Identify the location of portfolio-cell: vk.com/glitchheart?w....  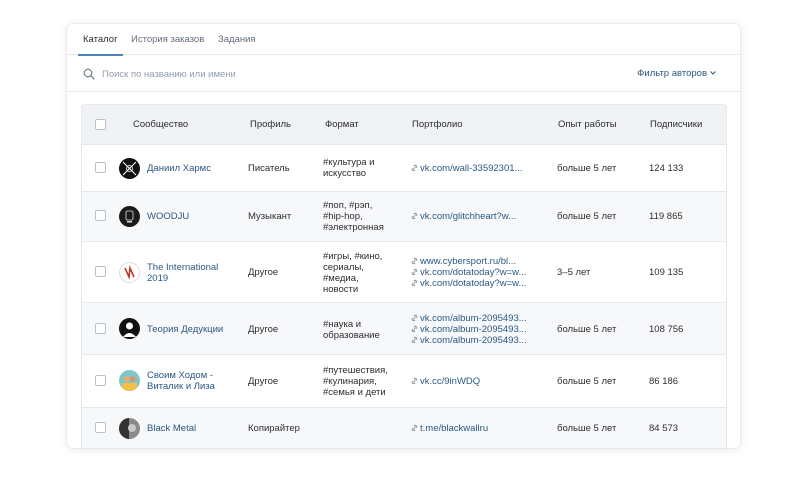
(463, 216).